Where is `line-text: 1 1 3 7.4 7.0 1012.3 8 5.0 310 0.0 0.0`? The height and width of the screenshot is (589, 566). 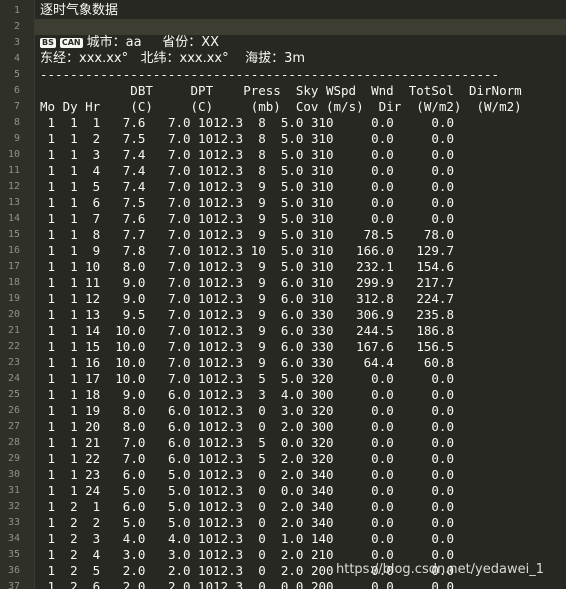
line-text: 1 1 3 7.4 7.0 1012.3 8 5.0 310 0.0 0.0 is located at coordinates (247, 155).